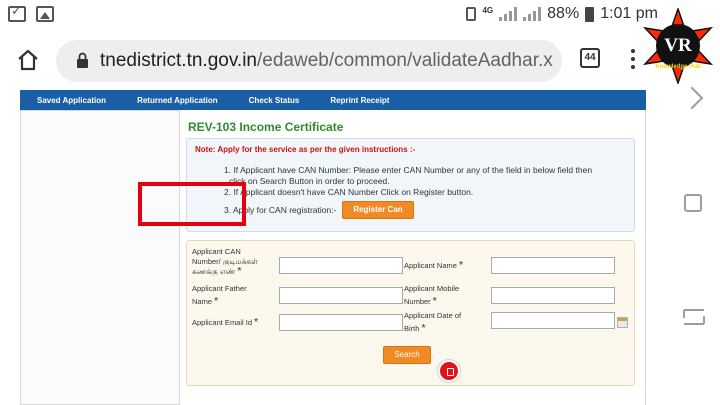 This screenshot has height=405, width=720. Describe the element at coordinates (553, 265) in the screenshot. I see `applicant-name-input` at that location.